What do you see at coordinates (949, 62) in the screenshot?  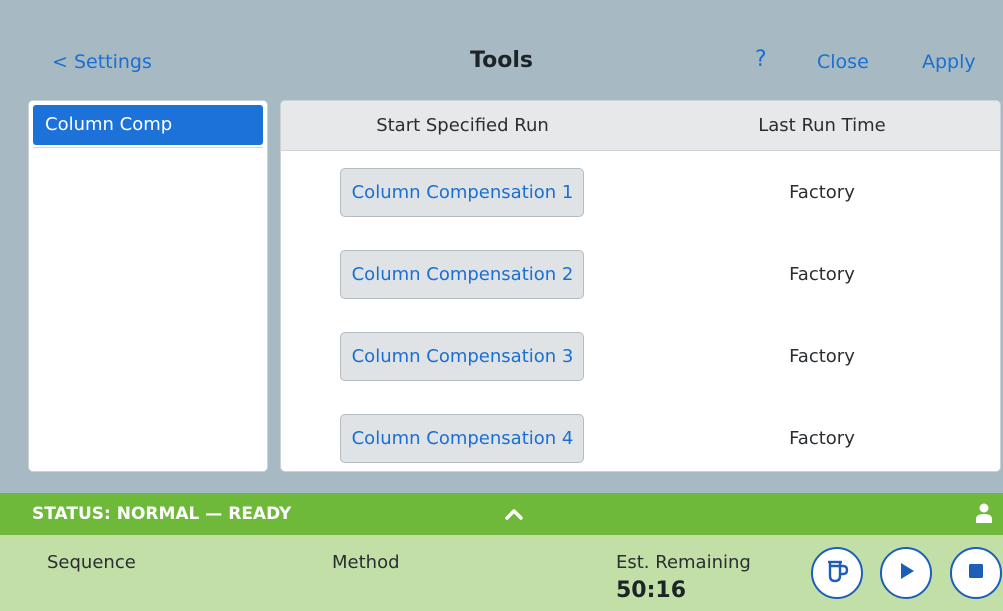 I see `apply-button: Apply` at bounding box center [949, 62].